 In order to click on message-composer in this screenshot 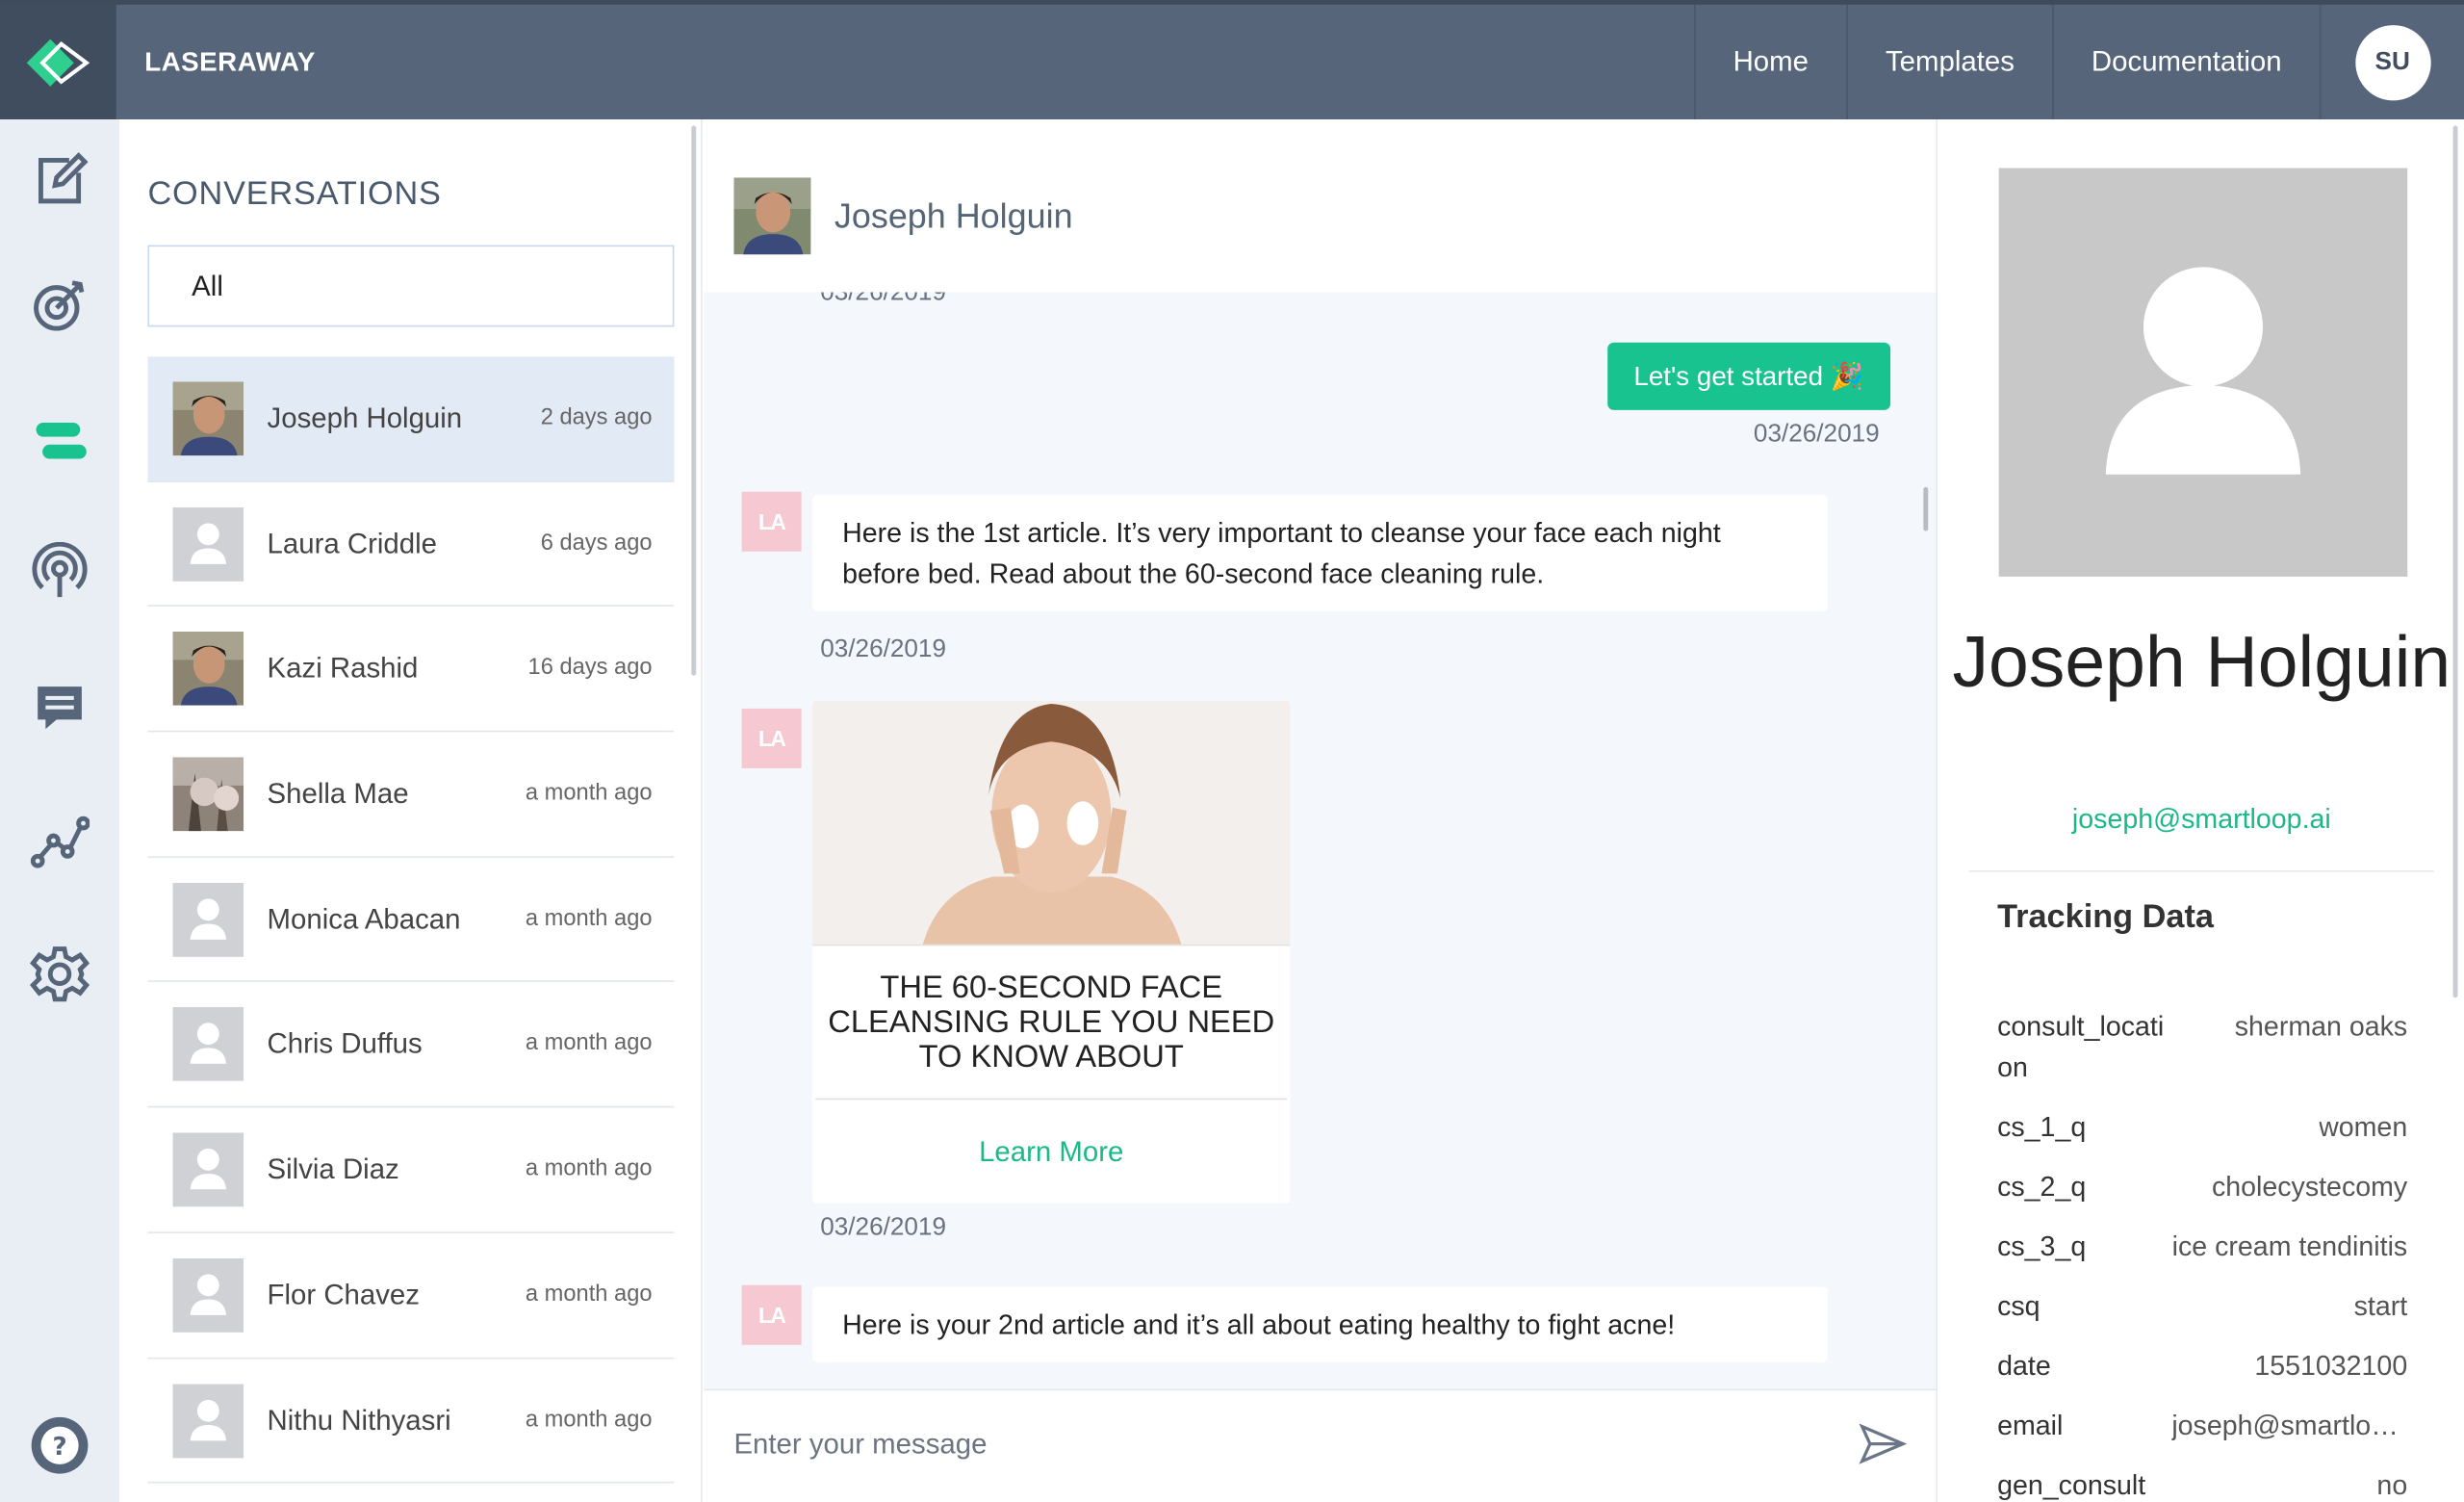, I will do `click(1320, 1445)`.